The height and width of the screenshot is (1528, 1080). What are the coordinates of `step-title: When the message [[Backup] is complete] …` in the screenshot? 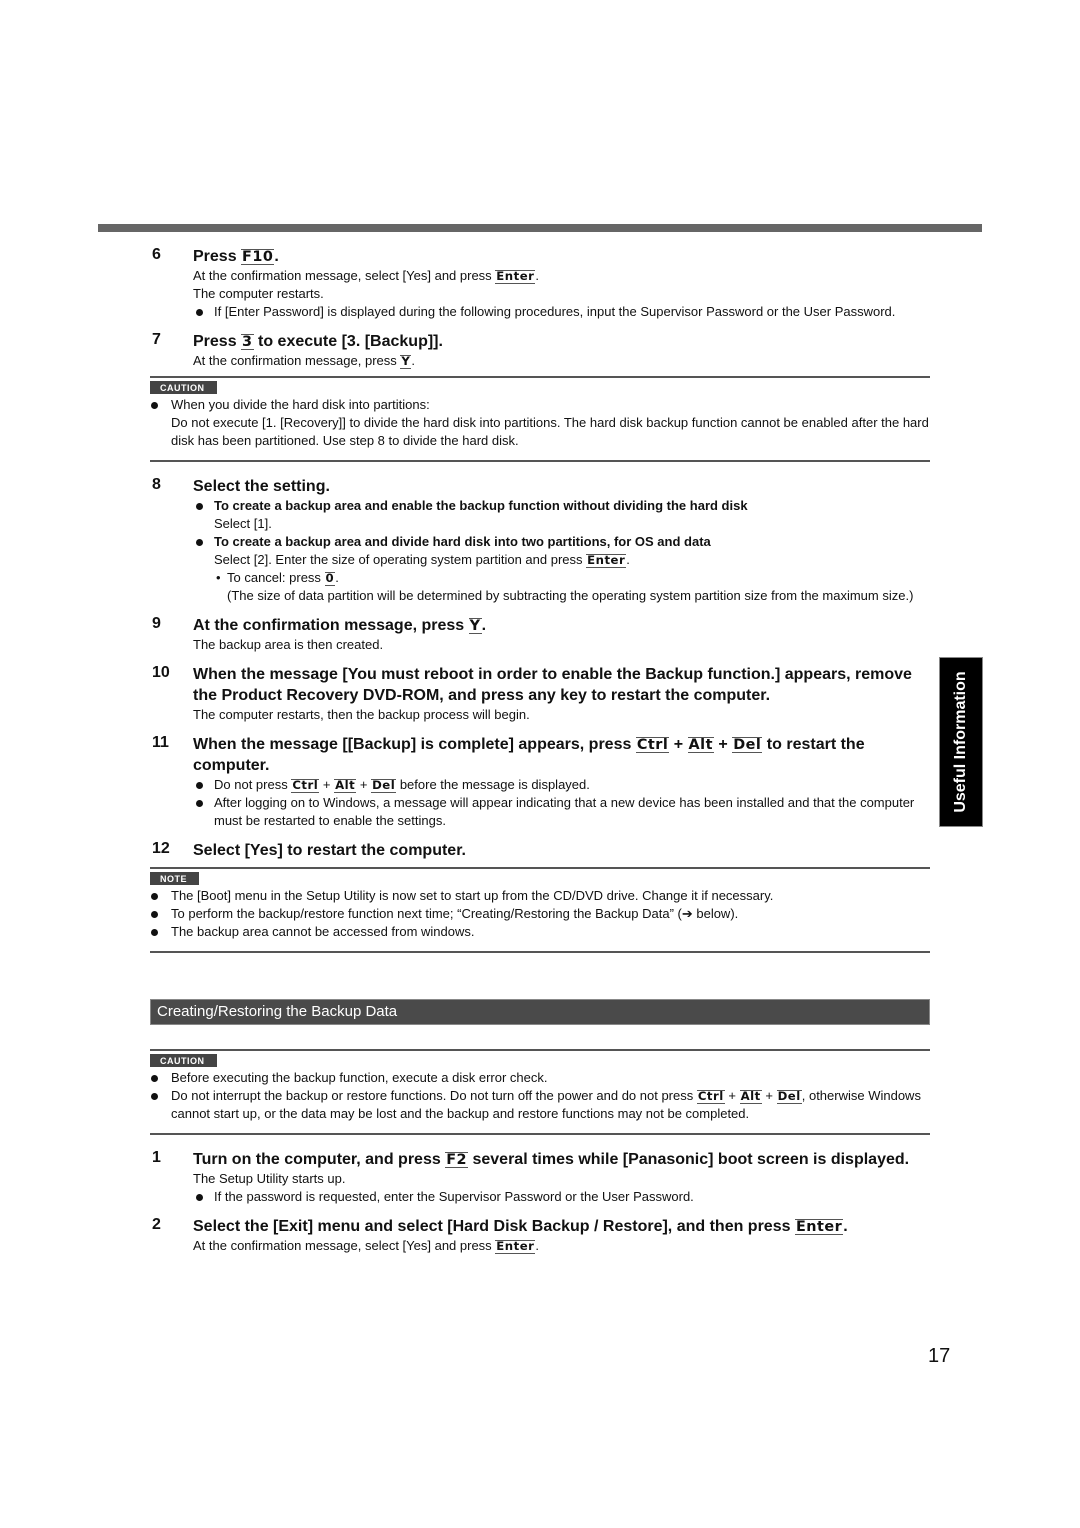 It's located at (529, 755).